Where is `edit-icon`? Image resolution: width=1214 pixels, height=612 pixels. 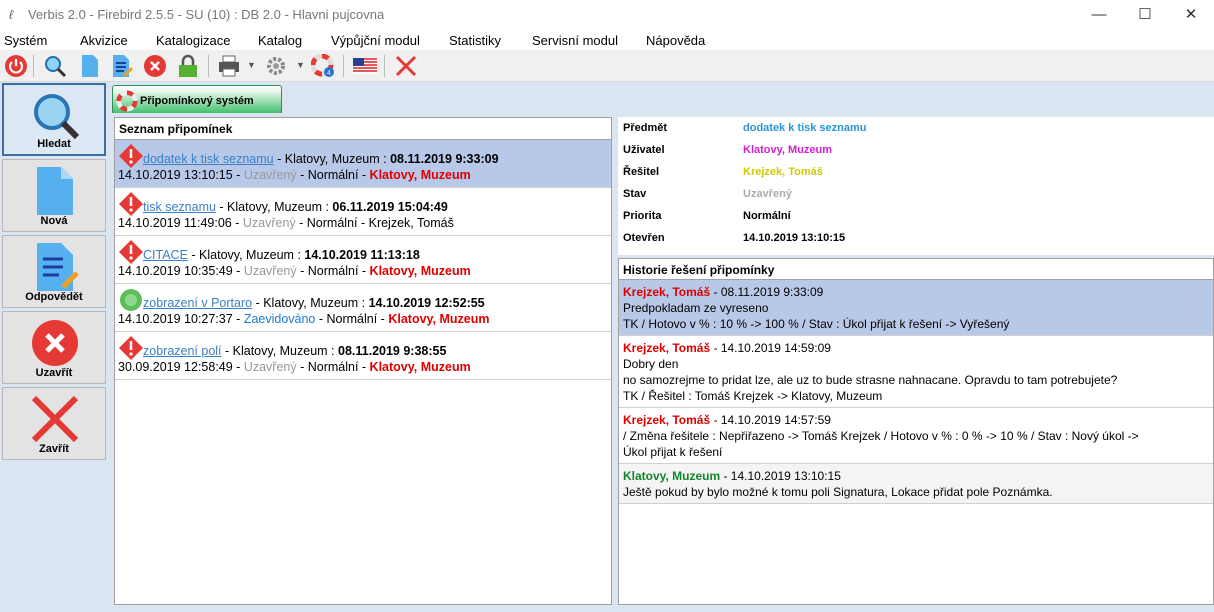
edit-icon is located at coordinates (122, 66).